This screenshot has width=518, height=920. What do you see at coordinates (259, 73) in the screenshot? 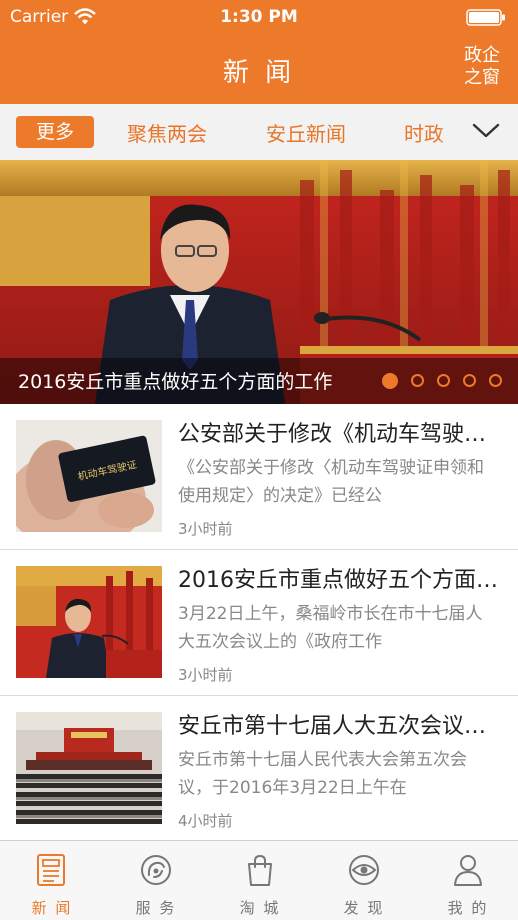
I see `page-title: 新 闻` at bounding box center [259, 73].